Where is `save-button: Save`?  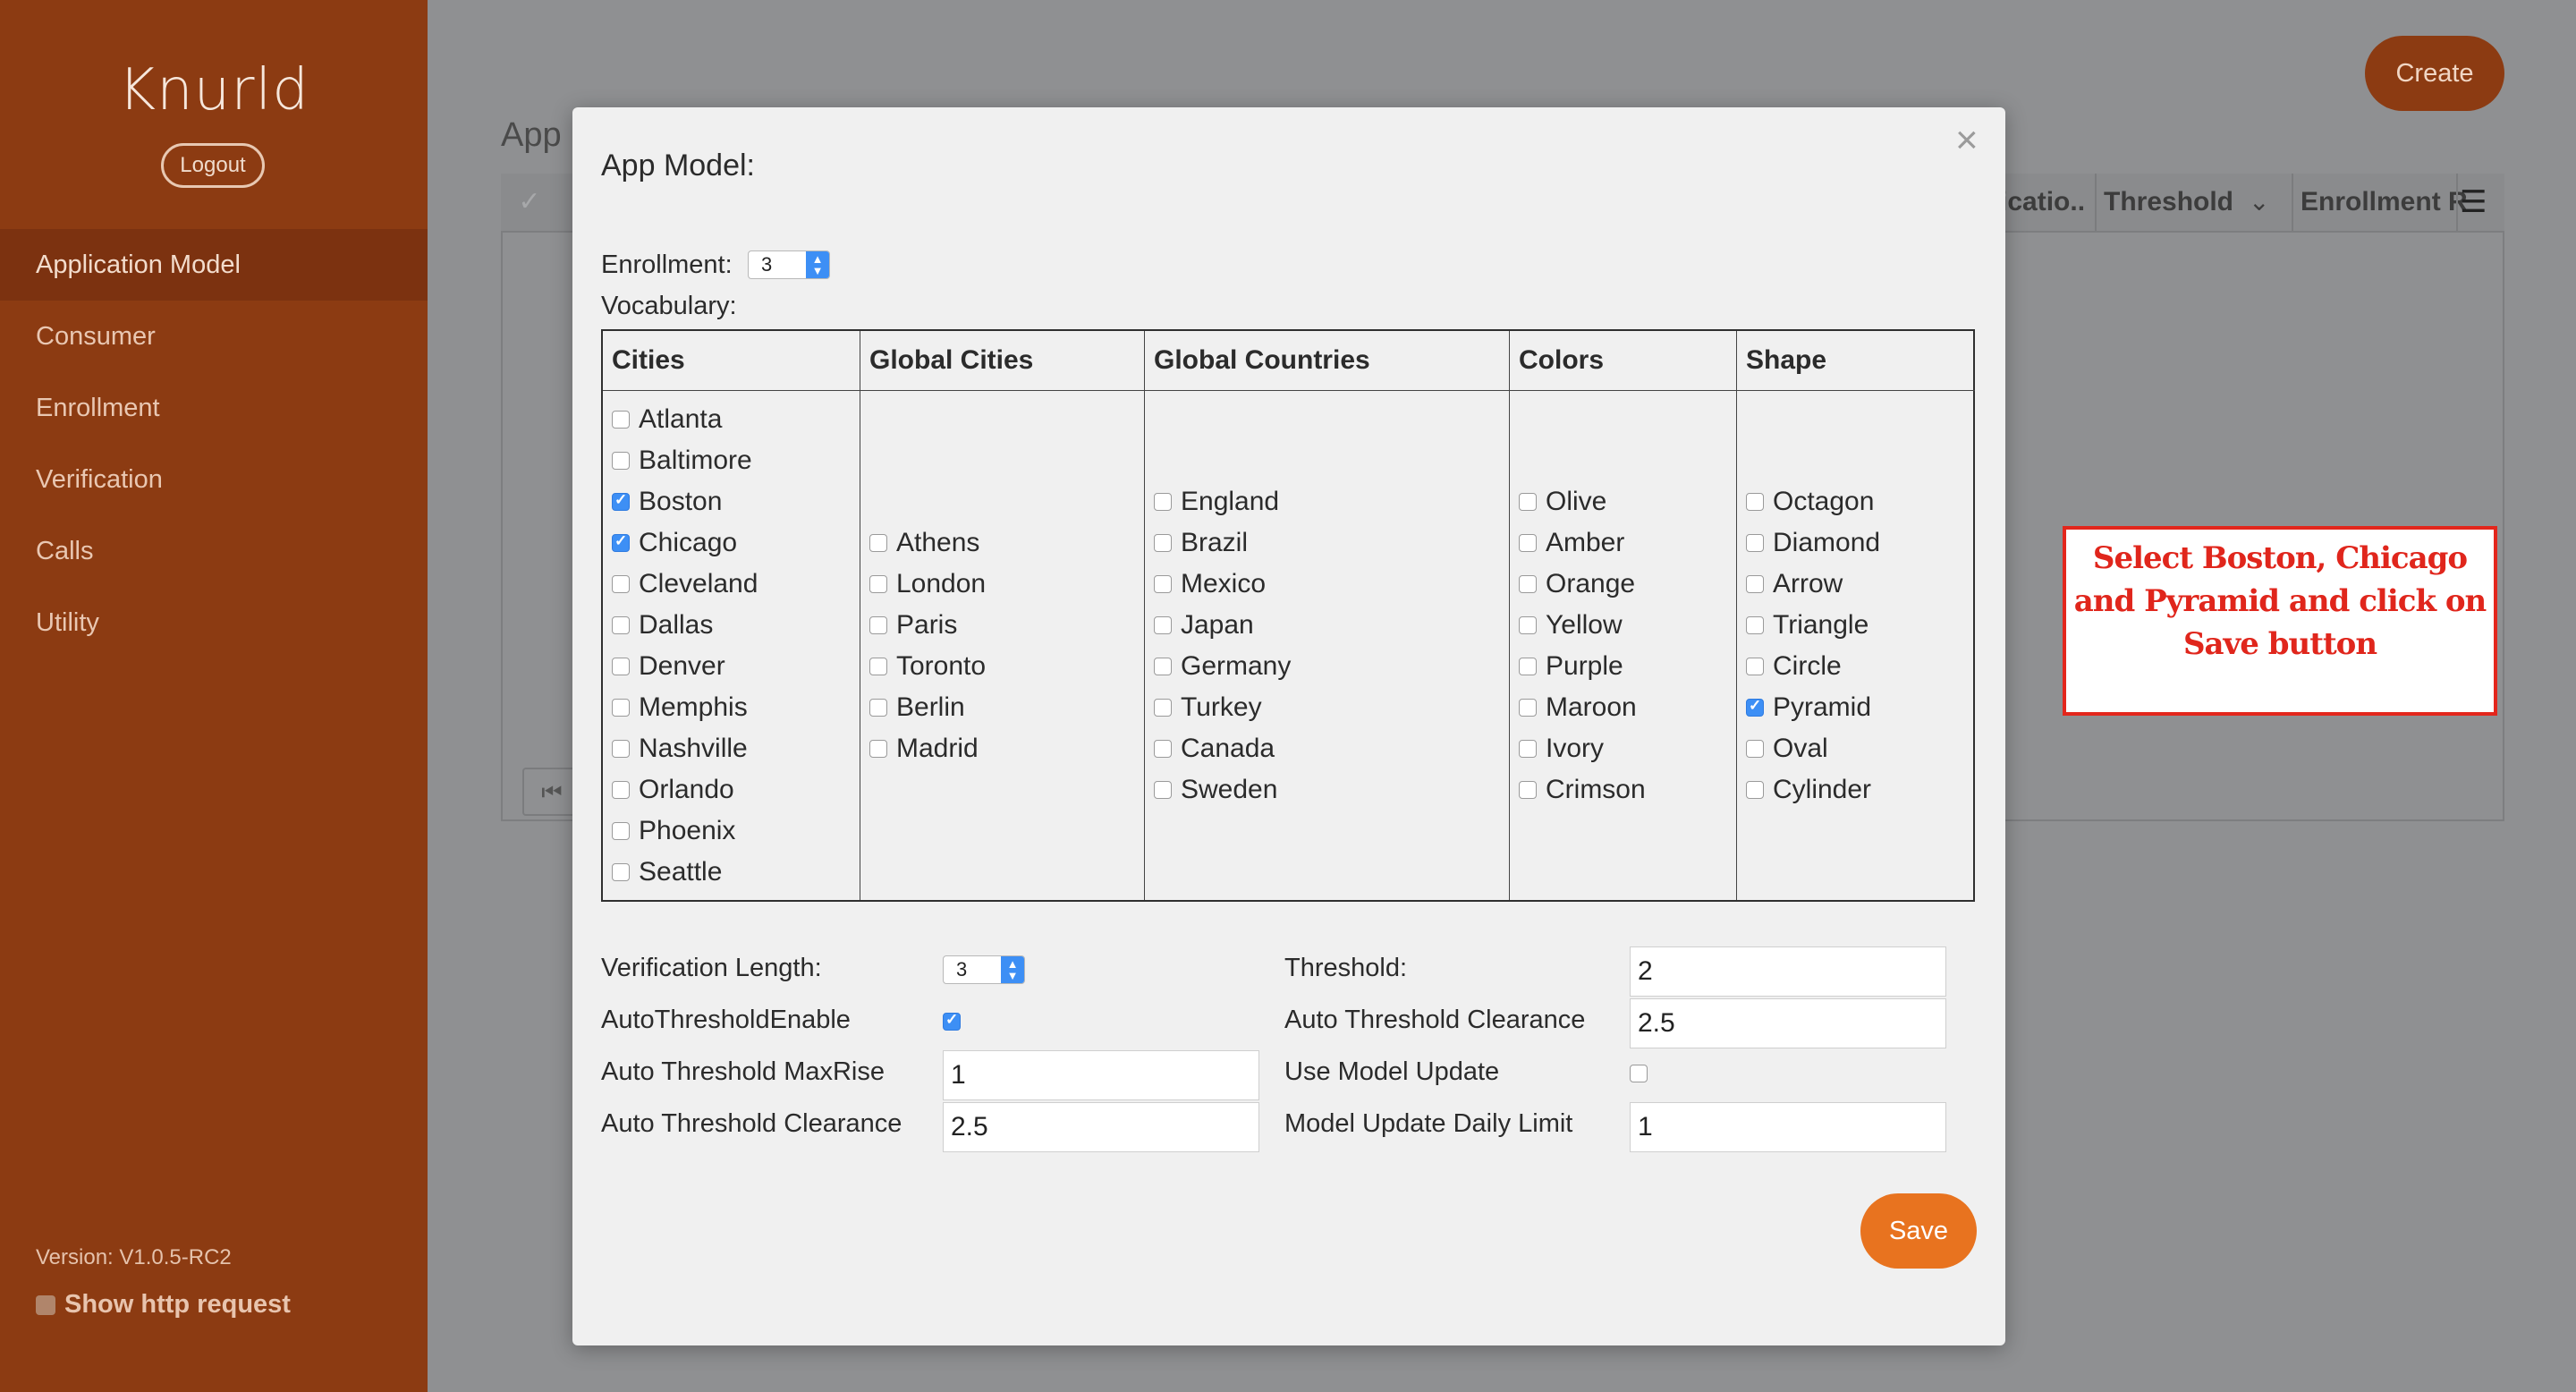
save-button: Save is located at coordinates (1918, 1231).